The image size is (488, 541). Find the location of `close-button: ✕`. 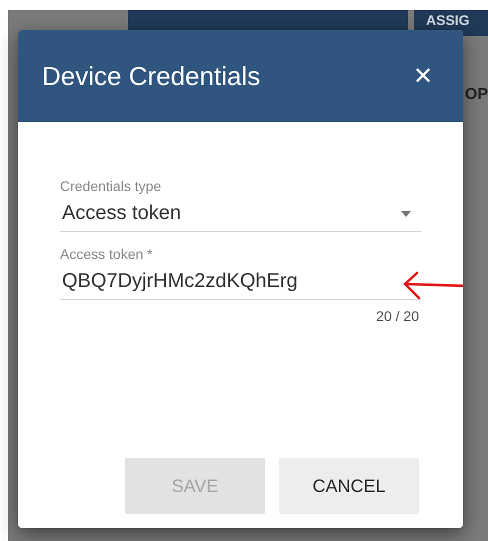

close-button: ✕ is located at coordinates (423, 76).